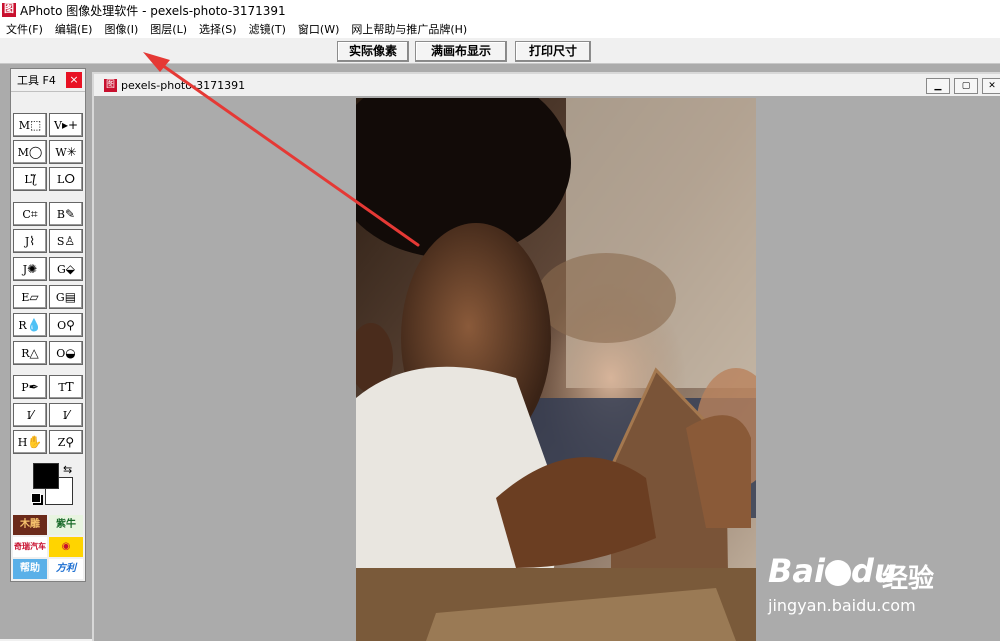 Image resolution: width=1000 pixels, height=641 pixels. What do you see at coordinates (183, 85) in the screenshot?
I see `document-title: pexels-photo-3171391` at bounding box center [183, 85].